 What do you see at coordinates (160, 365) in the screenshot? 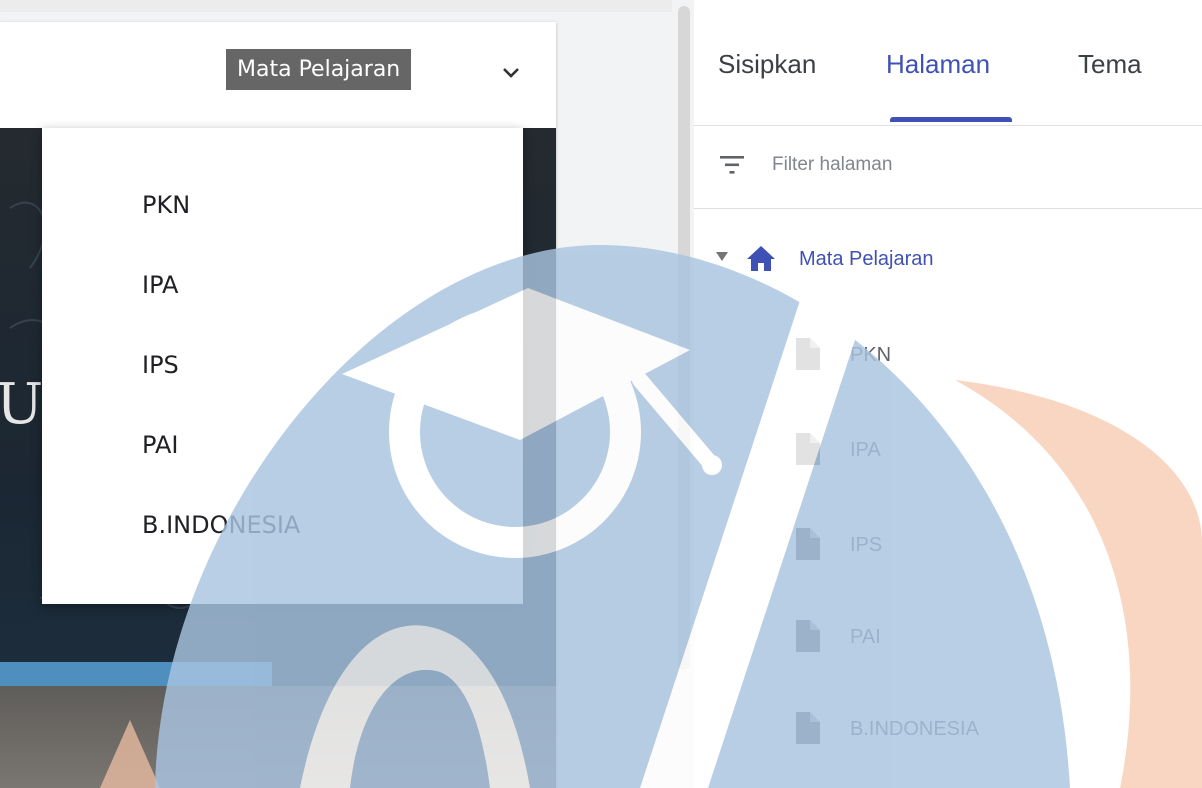
I see `dropdown-item-ips: IPS` at bounding box center [160, 365].